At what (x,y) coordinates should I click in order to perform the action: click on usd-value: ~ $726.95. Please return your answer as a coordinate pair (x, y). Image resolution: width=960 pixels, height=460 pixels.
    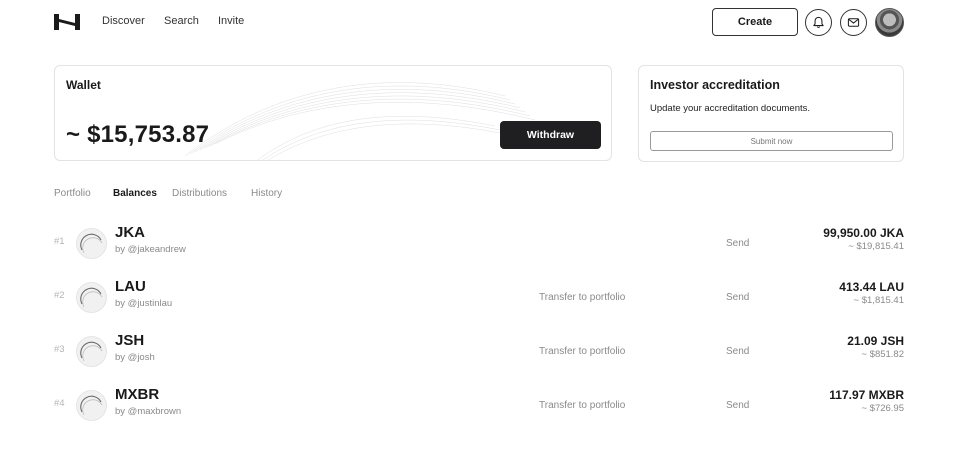
    Looking at the image, I should click on (882, 408).